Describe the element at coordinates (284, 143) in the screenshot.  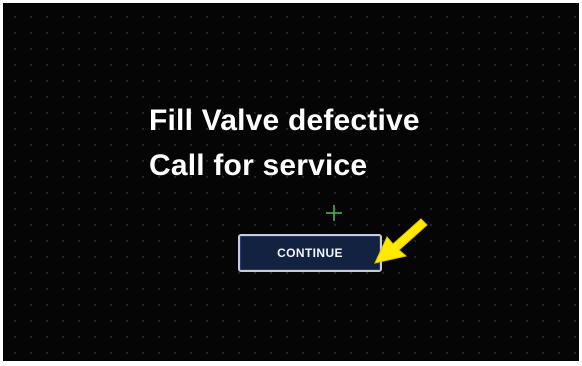
I see `error-message: Fill Valve defective Call for service` at that location.